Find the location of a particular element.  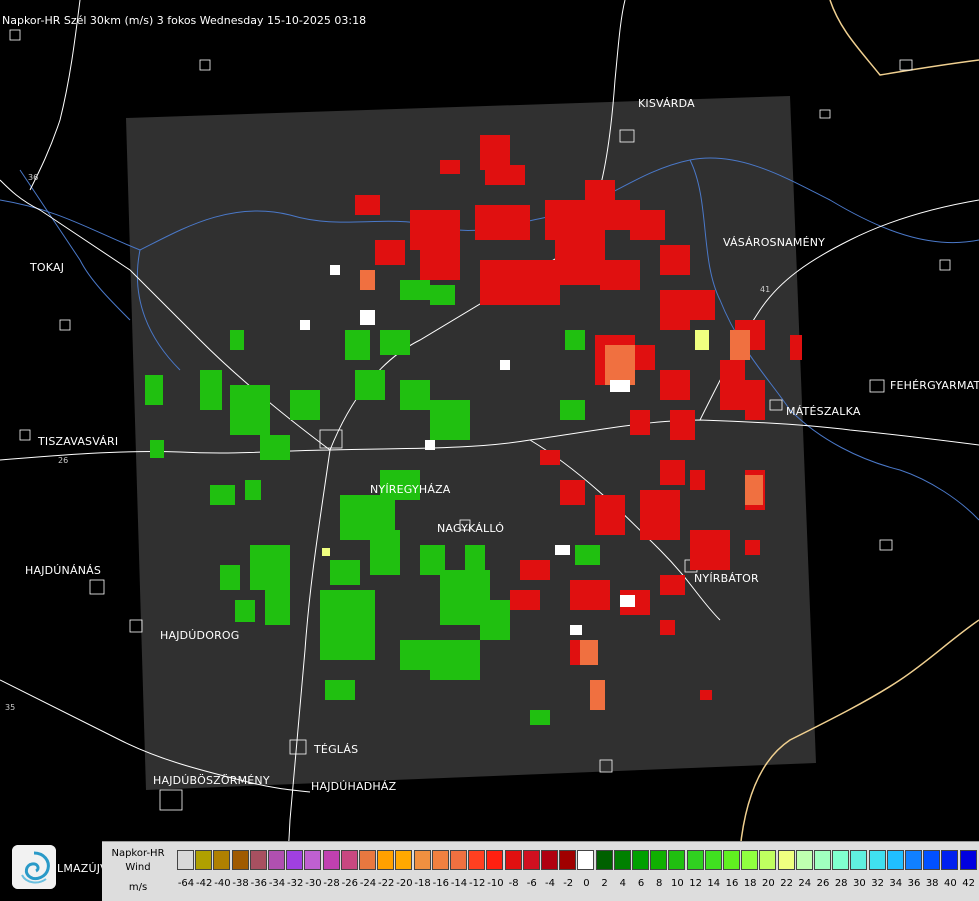

city-label-tiszavasvari: TISZAVASVÁRI is located at coordinates (78, 441).